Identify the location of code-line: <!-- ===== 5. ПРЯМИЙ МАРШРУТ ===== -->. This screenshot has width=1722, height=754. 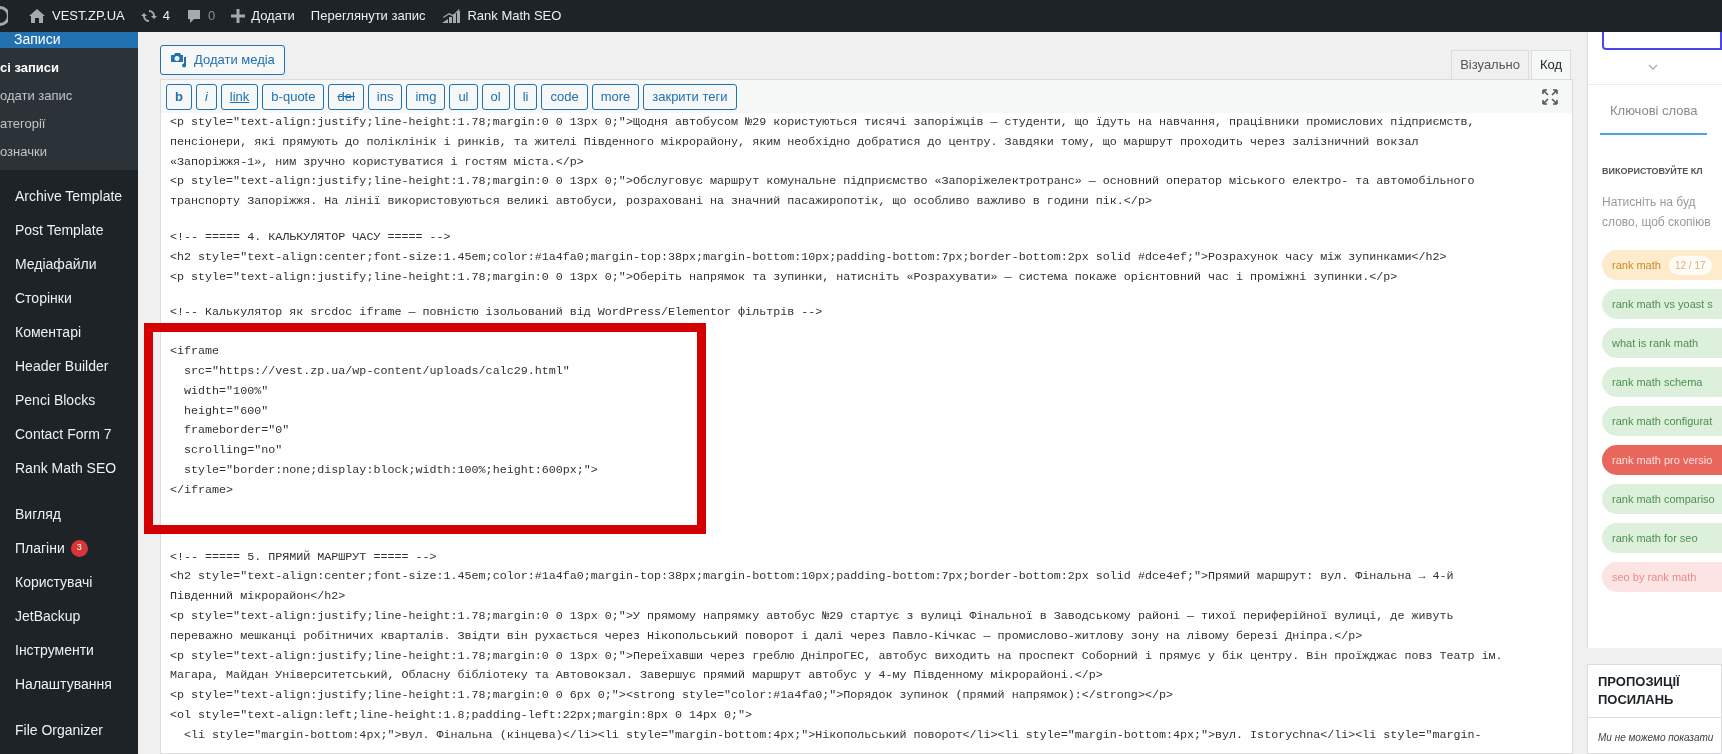
(304, 557).